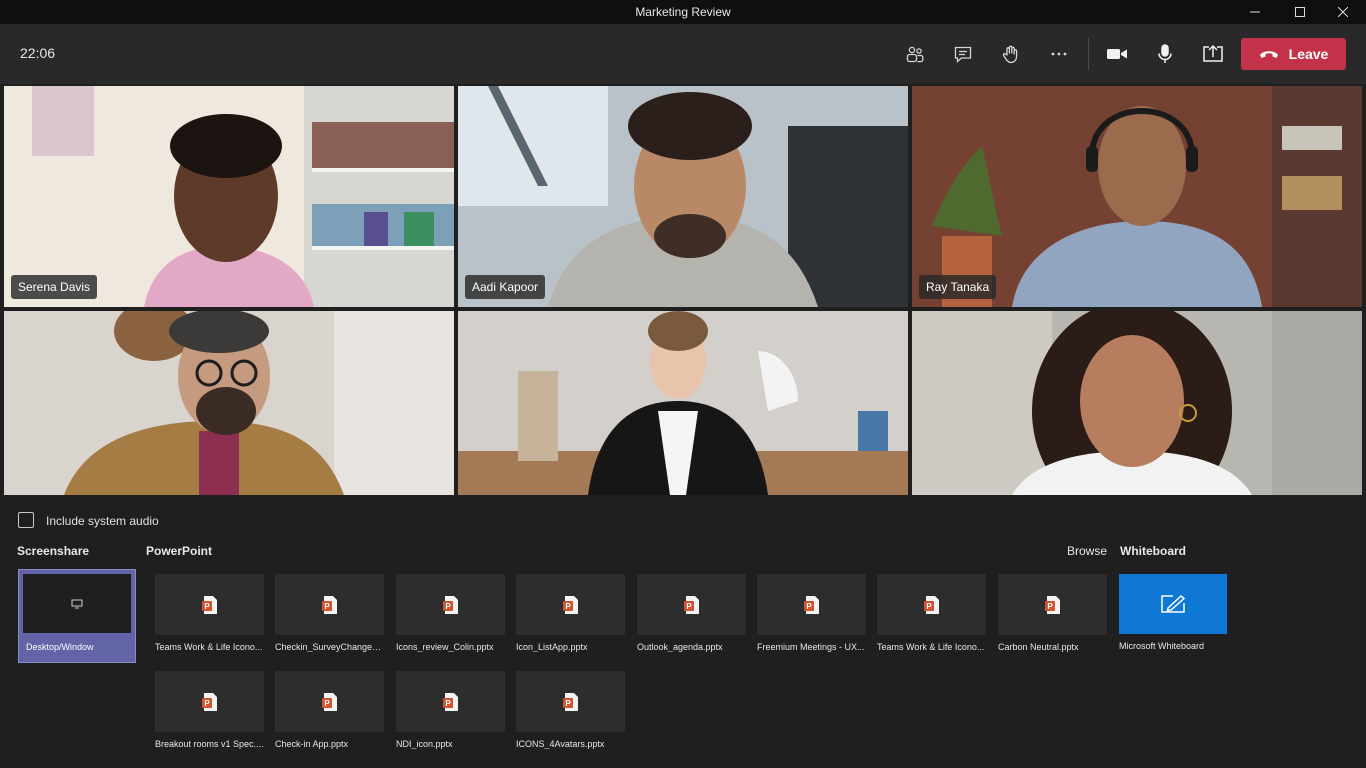 The width and height of the screenshot is (1366, 768). I want to click on whiteboard-thumbnail, so click(1173, 604).